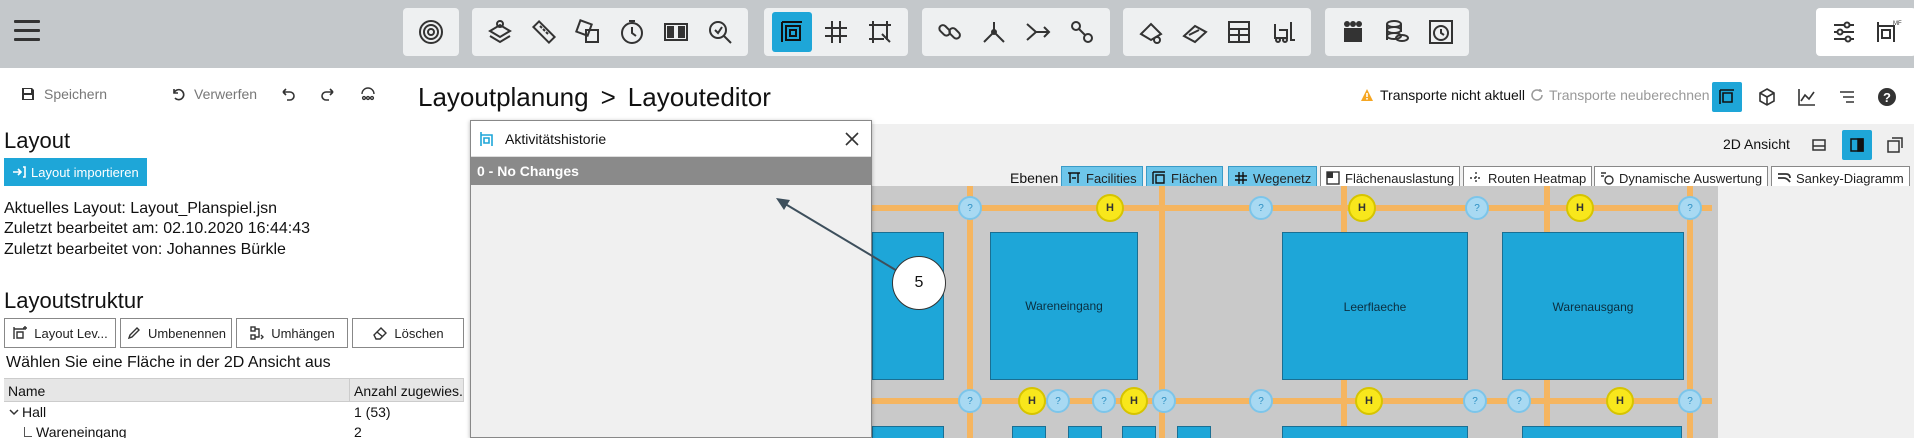 Image resolution: width=1914 pixels, height=438 pixels. What do you see at coordinates (1353, 32) in the screenshot?
I see `people-icon` at bounding box center [1353, 32].